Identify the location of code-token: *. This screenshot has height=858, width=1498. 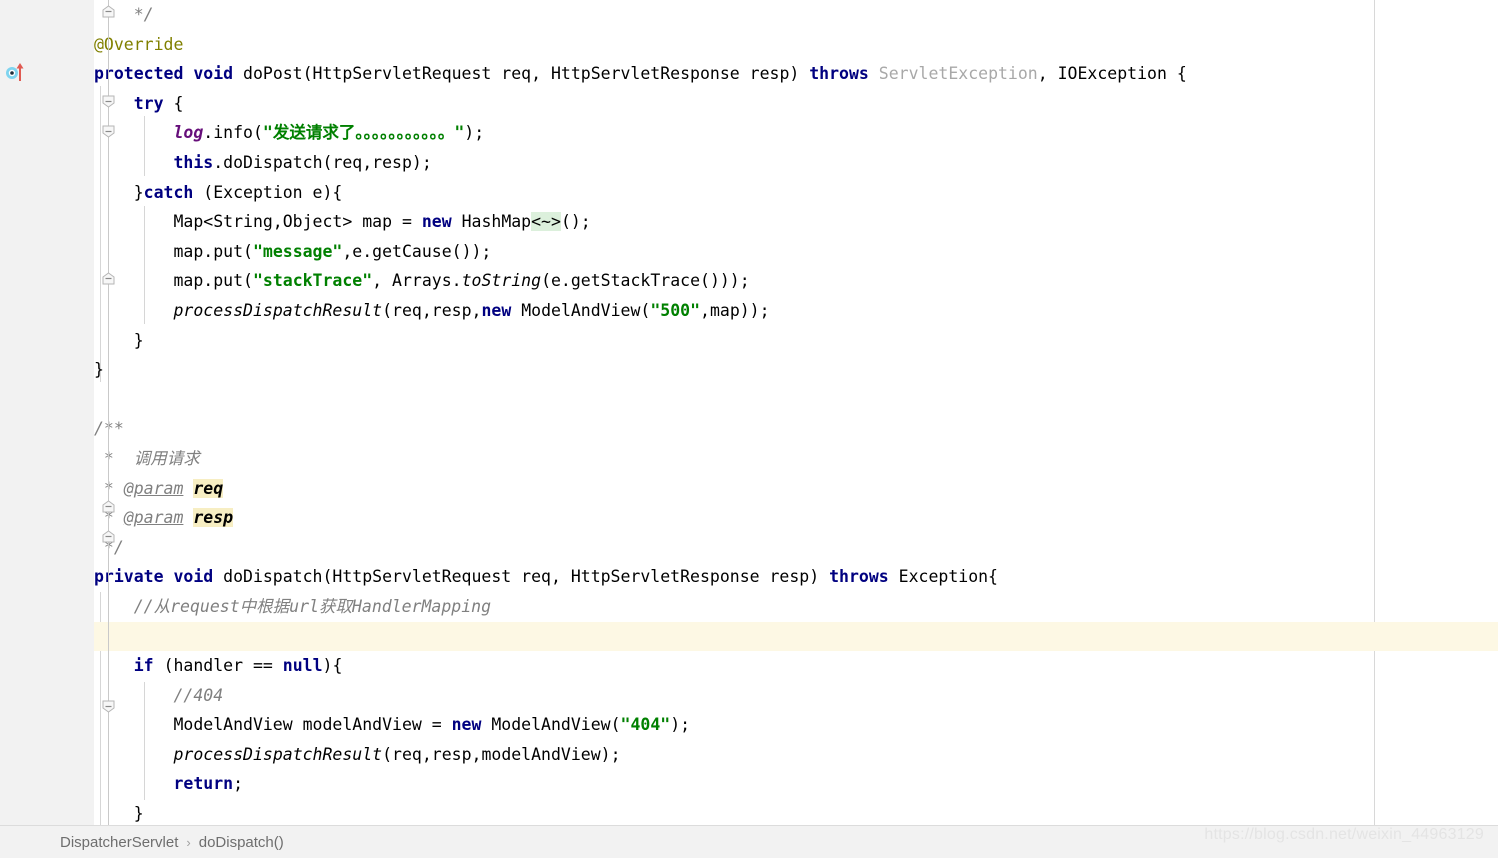
(114, 458).